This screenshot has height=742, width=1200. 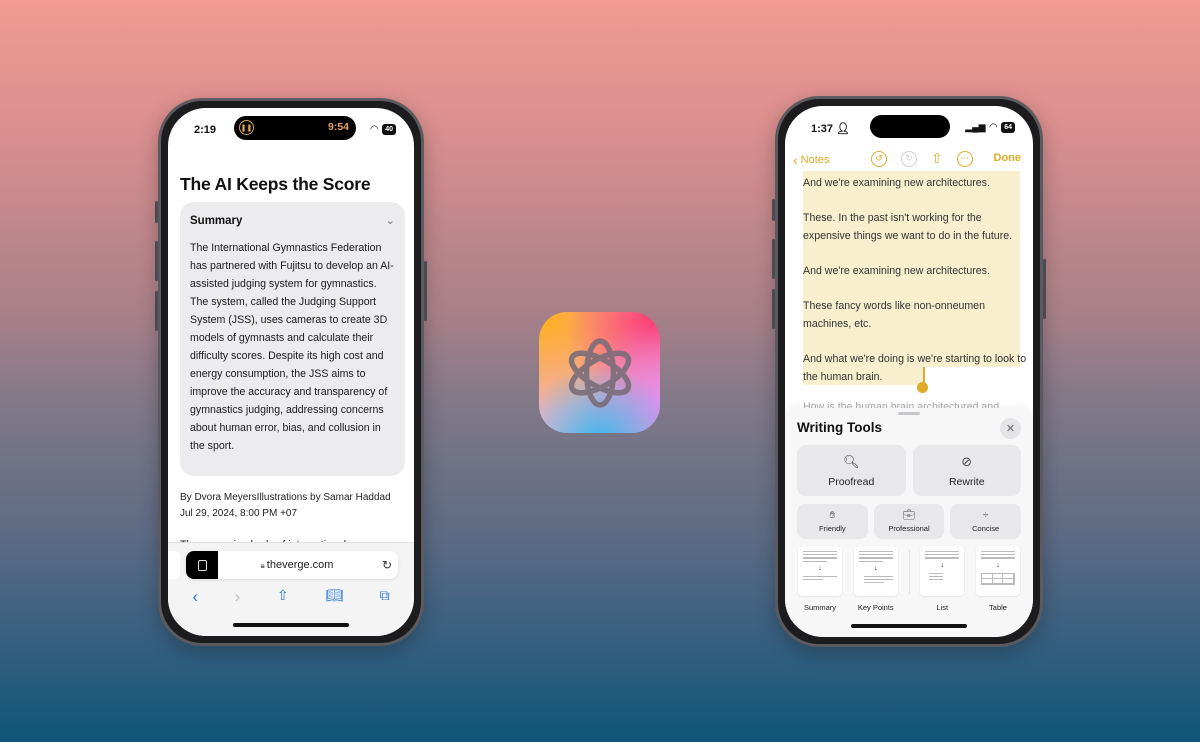 I want to click on redo-icon: ↻, so click(x=909, y=158).